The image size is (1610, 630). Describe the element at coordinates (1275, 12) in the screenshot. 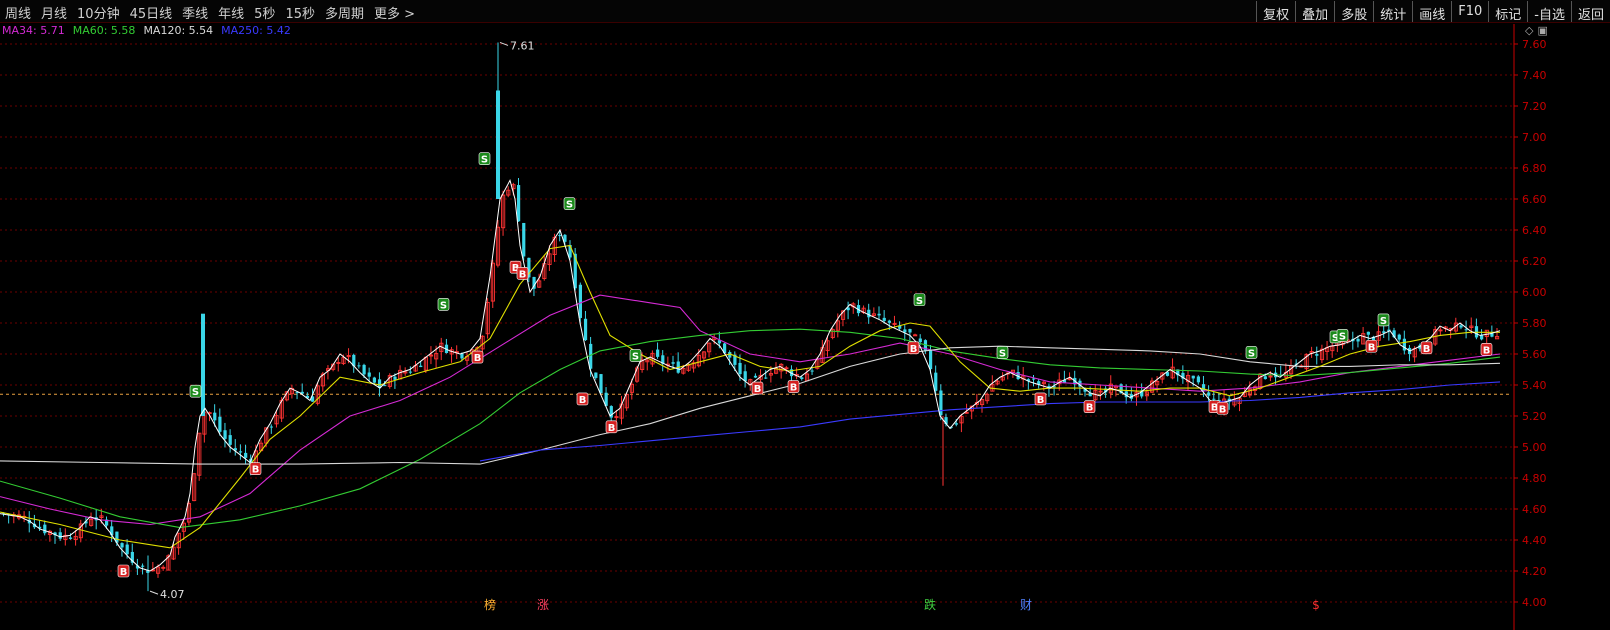

I see `action-button-0: 复权` at that location.